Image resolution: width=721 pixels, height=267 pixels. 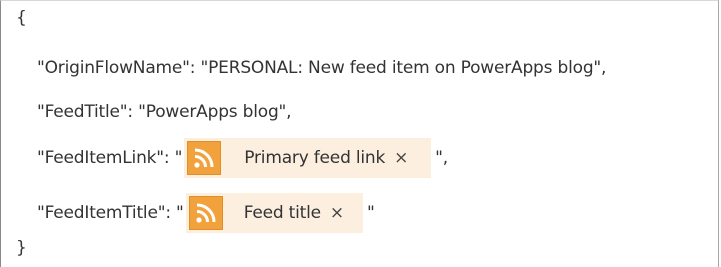 I want to click on feed-item-link-line: "FeedItemLink": " Primary feed link × ",, so click(x=242, y=158).